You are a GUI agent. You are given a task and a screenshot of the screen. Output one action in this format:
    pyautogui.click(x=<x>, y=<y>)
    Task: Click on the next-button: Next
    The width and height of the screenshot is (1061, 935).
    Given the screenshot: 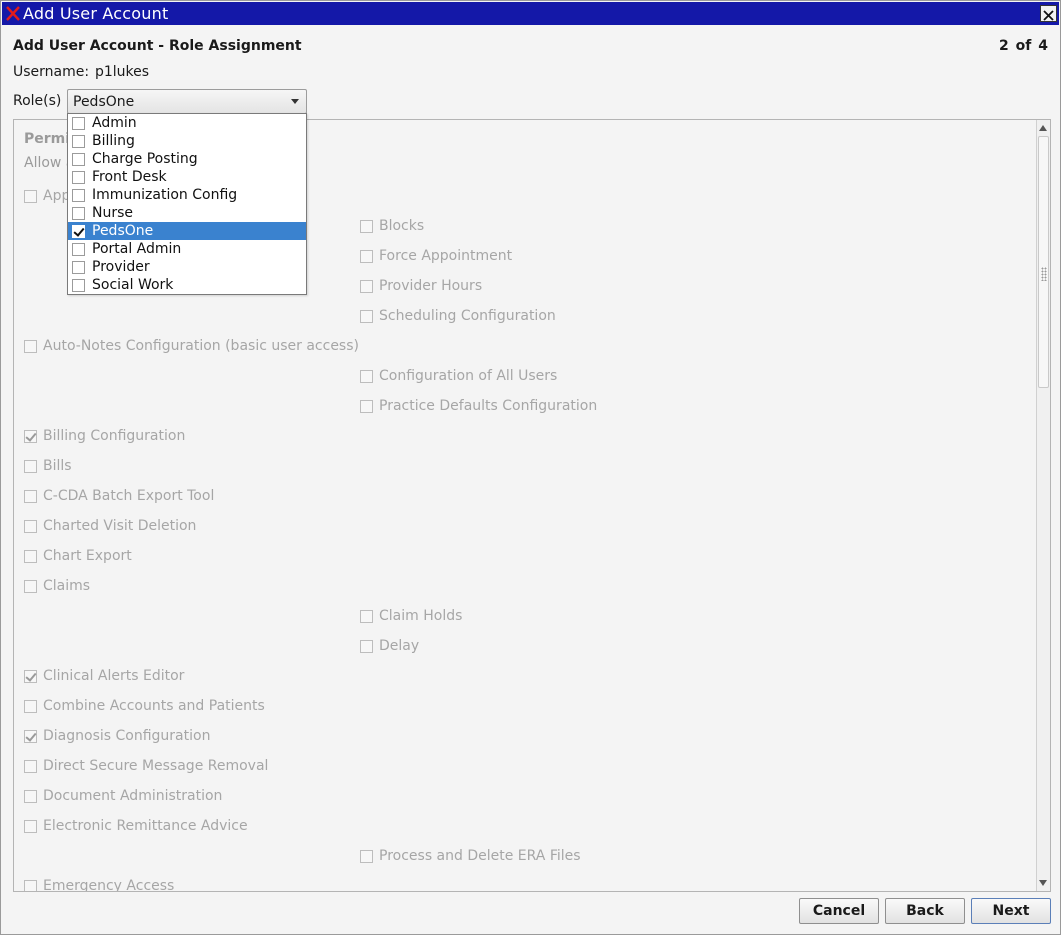 What is the action you would take?
    pyautogui.click(x=1011, y=911)
    